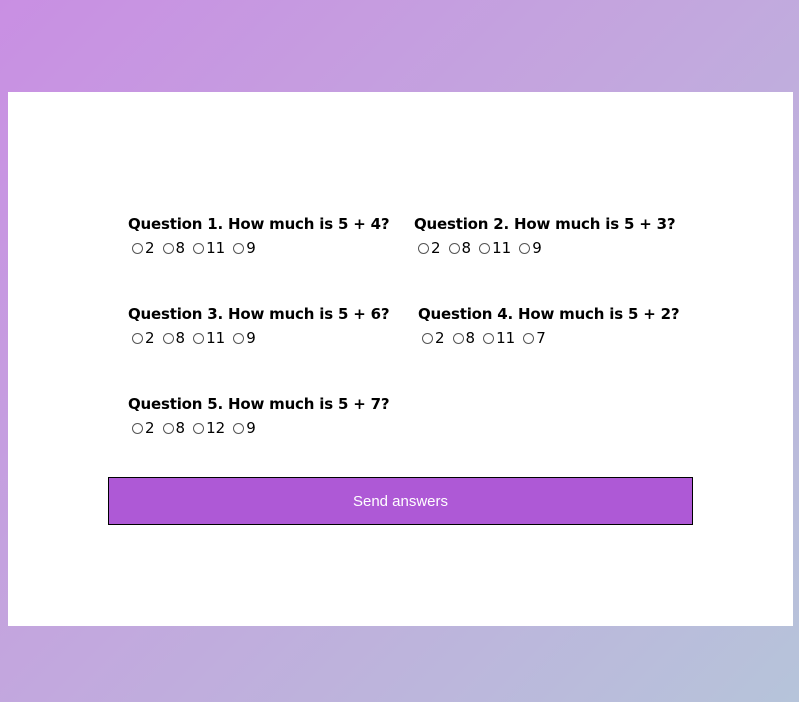 The height and width of the screenshot is (702, 799). Describe the element at coordinates (258, 428) in the screenshot. I see `answer-options: 2 8 12 9` at that location.